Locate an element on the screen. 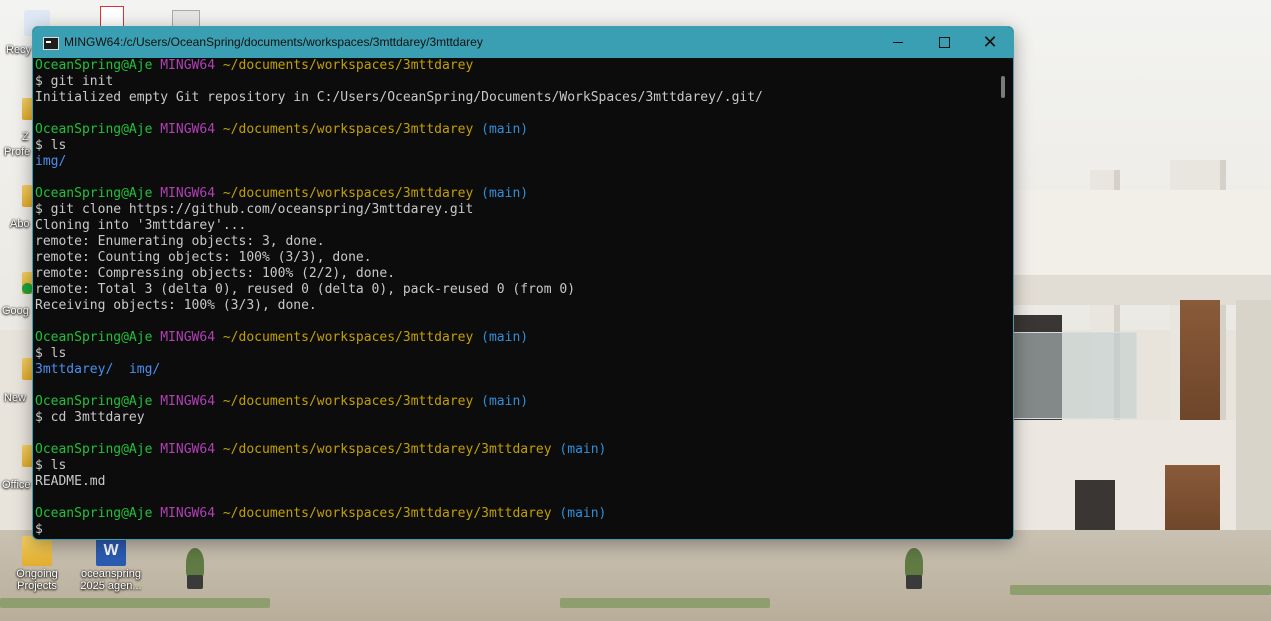 This screenshot has width=1271, height=621. maximize-button is located at coordinates (944, 42).